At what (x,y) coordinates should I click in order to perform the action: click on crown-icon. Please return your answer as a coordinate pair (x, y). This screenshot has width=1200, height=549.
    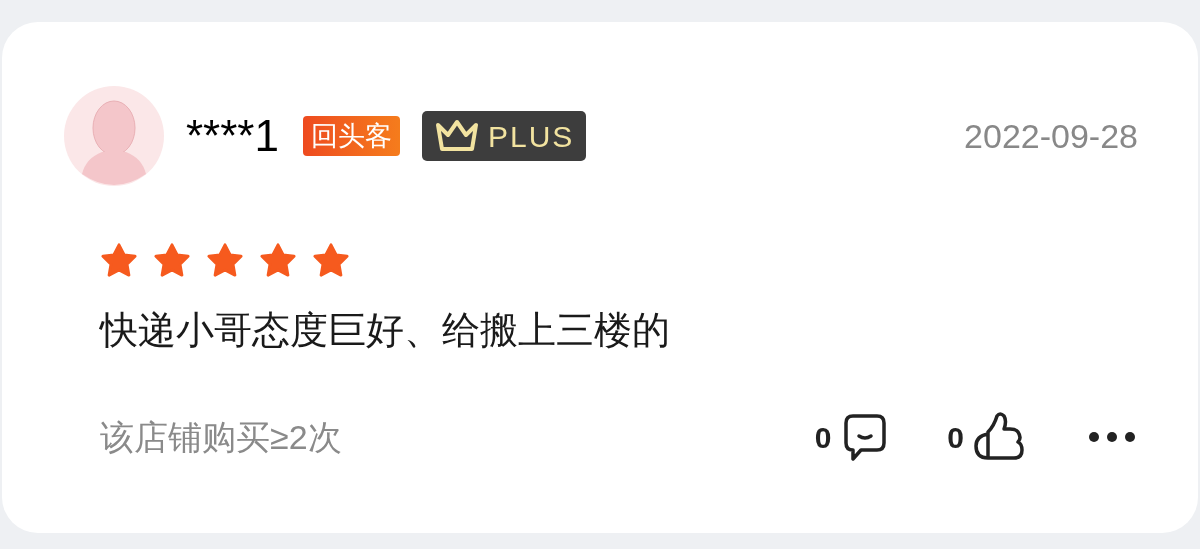
    Looking at the image, I should click on (456, 136).